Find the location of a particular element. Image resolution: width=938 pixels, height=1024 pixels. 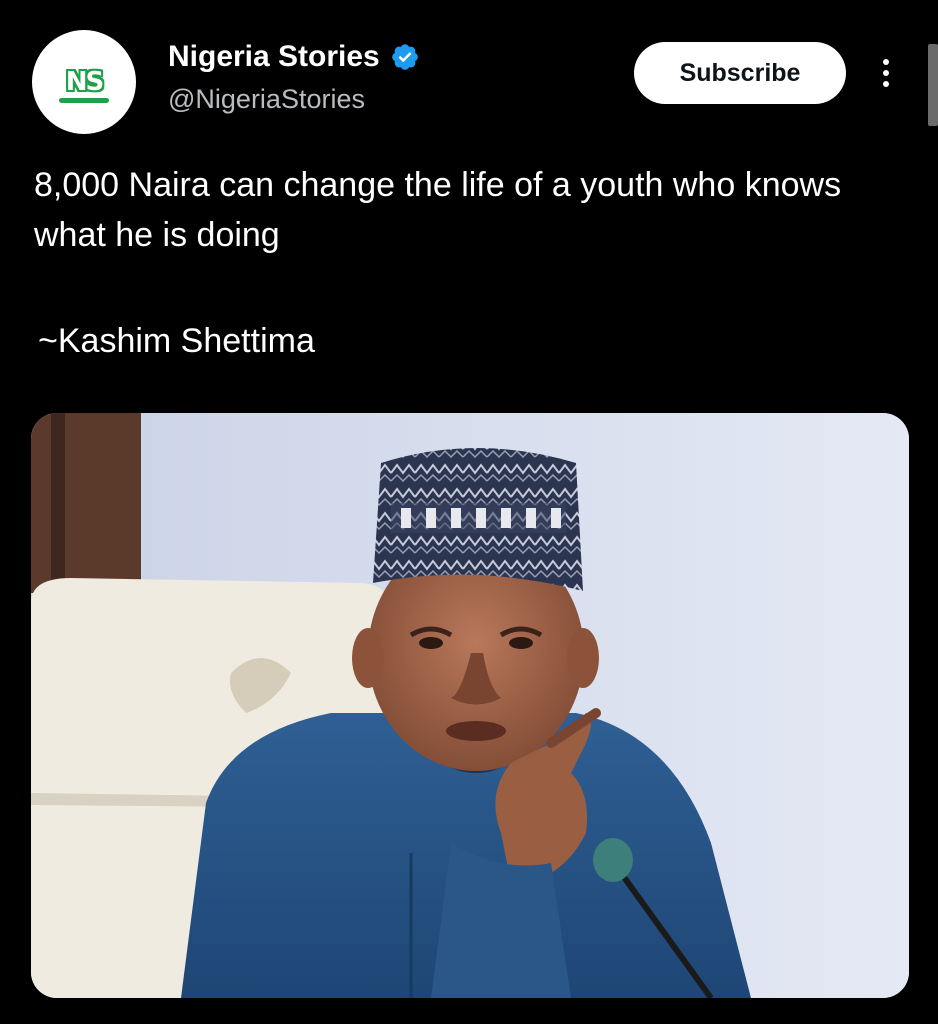

post-attribution: ~Kashim Shettima is located at coordinates (176, 341).